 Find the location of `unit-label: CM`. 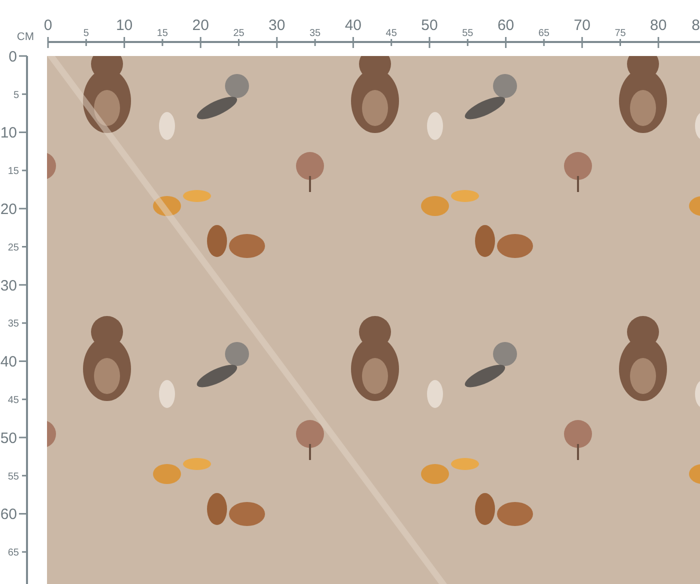

unit-label: CM is located at coordinates (25, 37).